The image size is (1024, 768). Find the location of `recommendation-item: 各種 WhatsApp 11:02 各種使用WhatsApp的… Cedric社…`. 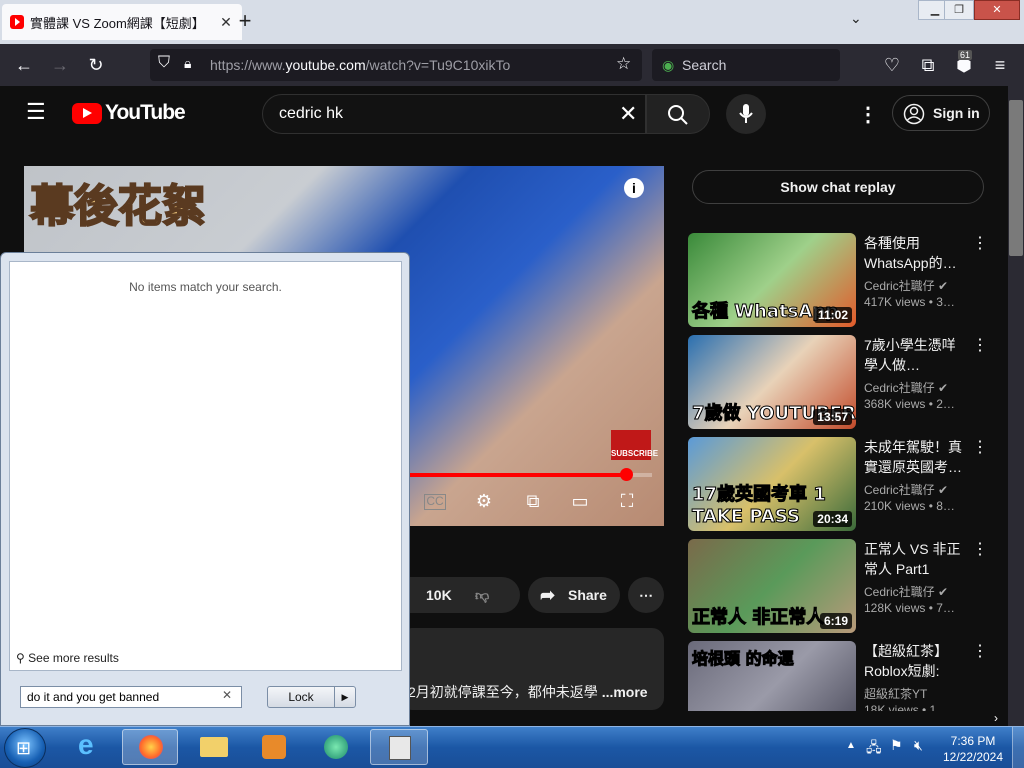

recommendation-item: 各種 WhatsApp 11:02 各種使用WhatsApp的… Cedric社… is located at coordinates (838, 281).